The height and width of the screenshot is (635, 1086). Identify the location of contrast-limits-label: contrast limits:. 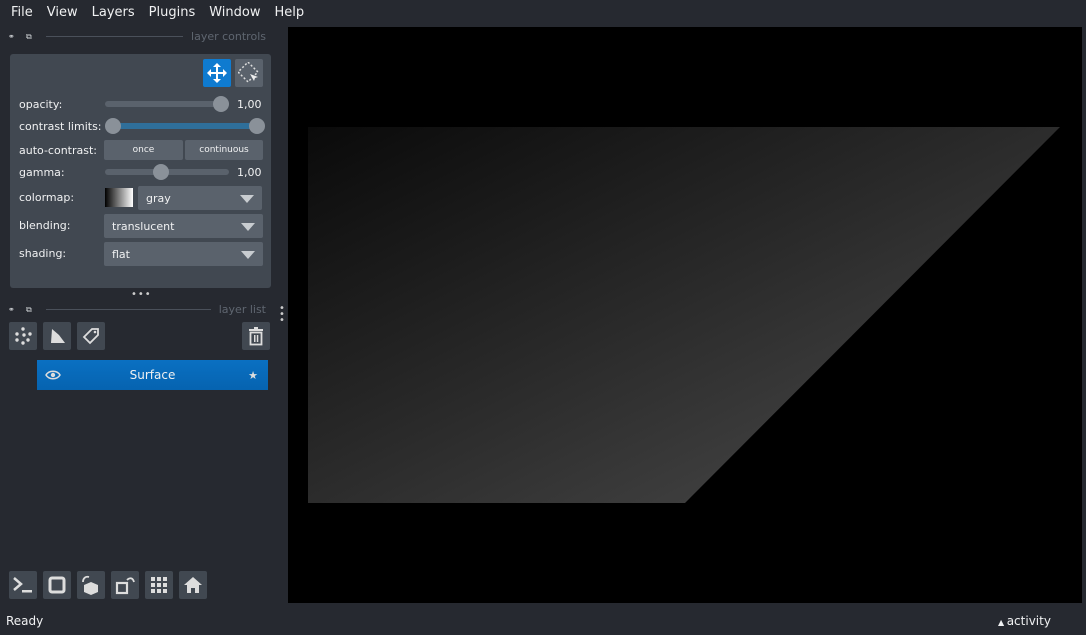
(60, 126).